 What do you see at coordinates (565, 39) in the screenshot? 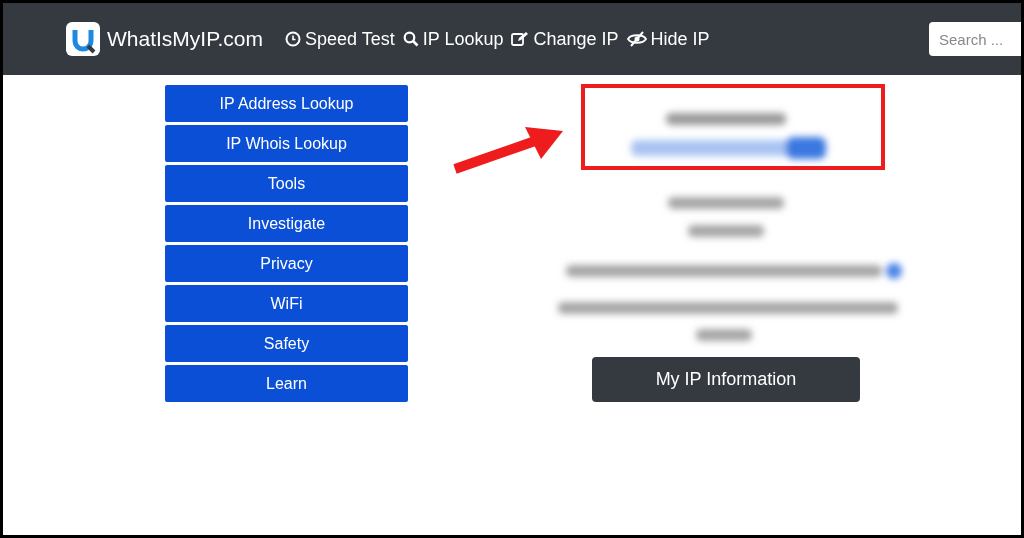
I see `nav-link: Change IP` at bounding box center [565, 39].